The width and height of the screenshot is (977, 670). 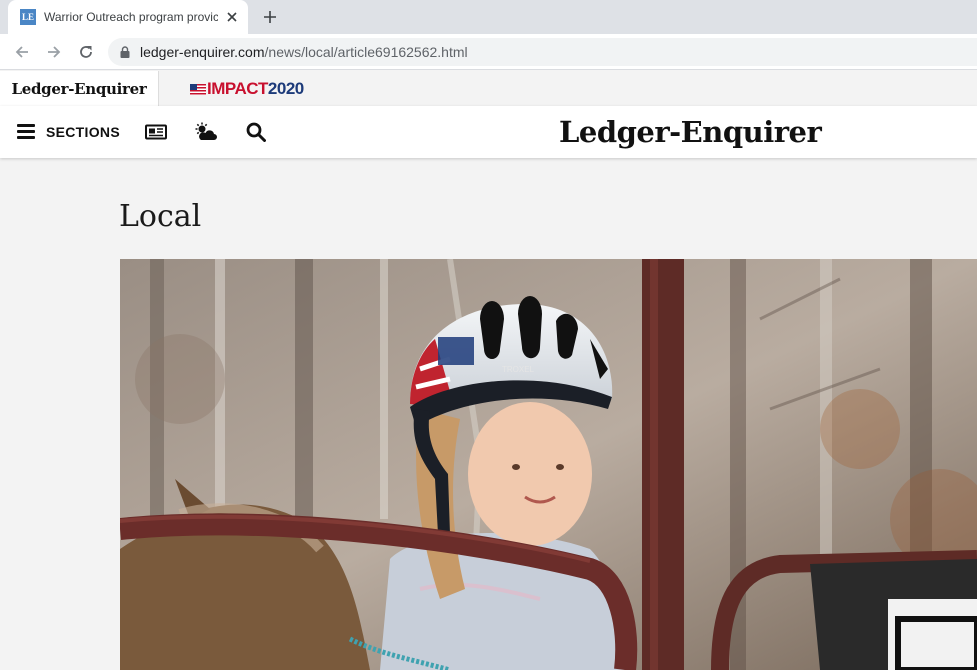 I want to click on flag-icon, so click(x=198, y=89).